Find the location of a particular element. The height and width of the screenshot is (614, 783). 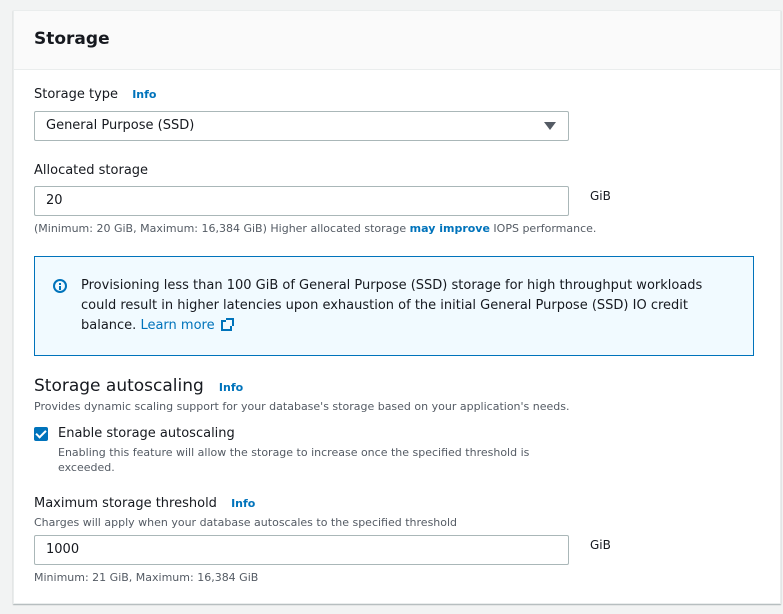

caret-down-icon is located at coordinates (550, 126).